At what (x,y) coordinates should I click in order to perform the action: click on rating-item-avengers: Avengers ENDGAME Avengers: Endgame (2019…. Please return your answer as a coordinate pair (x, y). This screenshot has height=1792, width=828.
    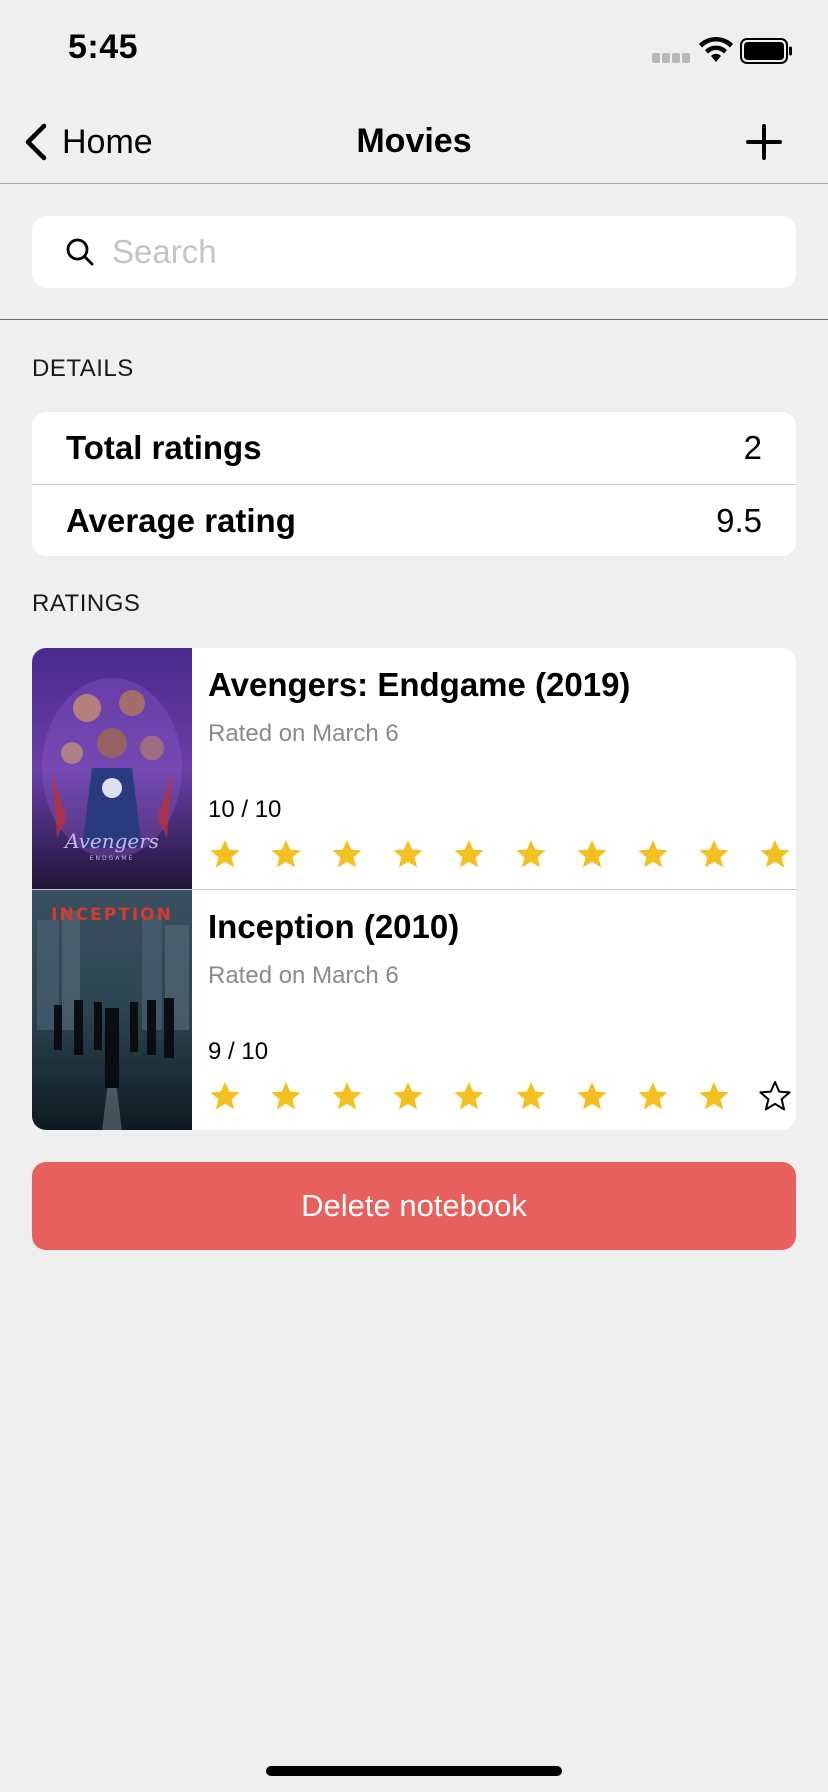
    Looking at the image, I should click on (414, 768).